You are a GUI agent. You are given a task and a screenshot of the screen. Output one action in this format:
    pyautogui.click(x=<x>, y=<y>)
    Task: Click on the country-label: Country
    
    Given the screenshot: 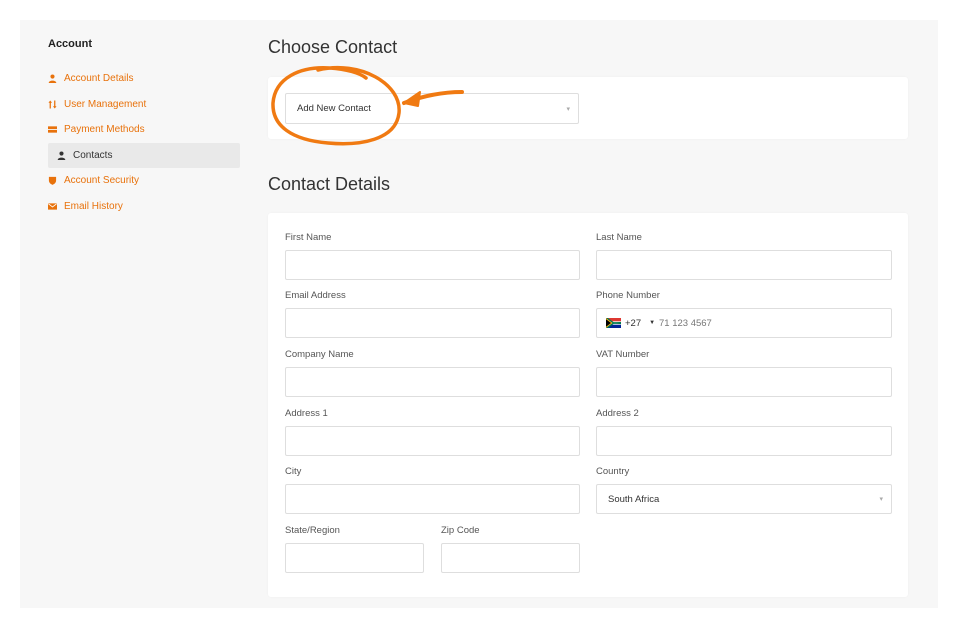 What is the action you would take?
    pyautogui.click(x=613, y=471)
    